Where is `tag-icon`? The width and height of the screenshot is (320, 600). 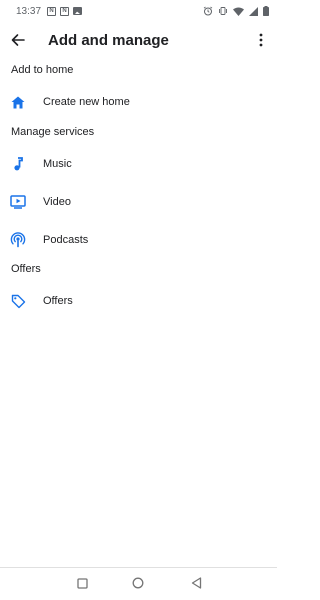 tag-icon is located at coordinates (18, 301).